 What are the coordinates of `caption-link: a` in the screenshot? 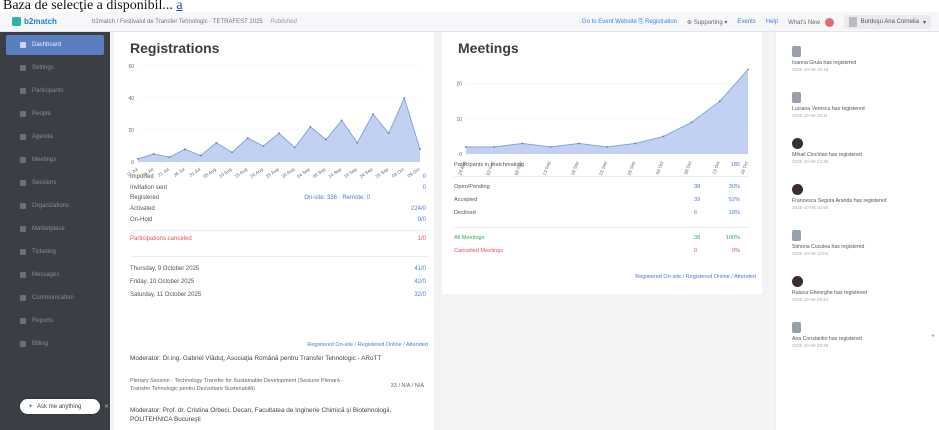 It's located at (179, 6).